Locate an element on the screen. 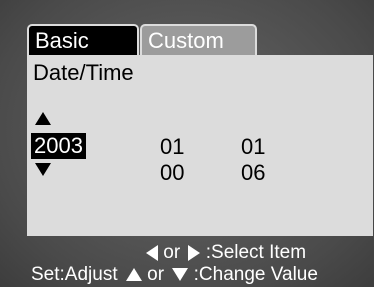 This screenshot has width=374, height=287. minute-field: 06 is located at coordinates (253, 173).